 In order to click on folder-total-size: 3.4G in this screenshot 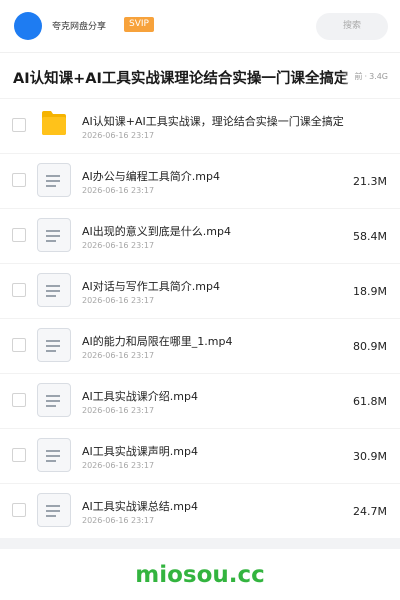, I will do `click(378, 76)`.